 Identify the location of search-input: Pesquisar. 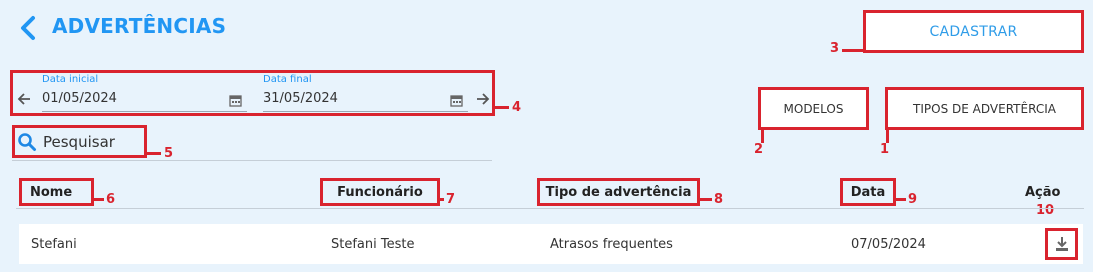
(79, 141).